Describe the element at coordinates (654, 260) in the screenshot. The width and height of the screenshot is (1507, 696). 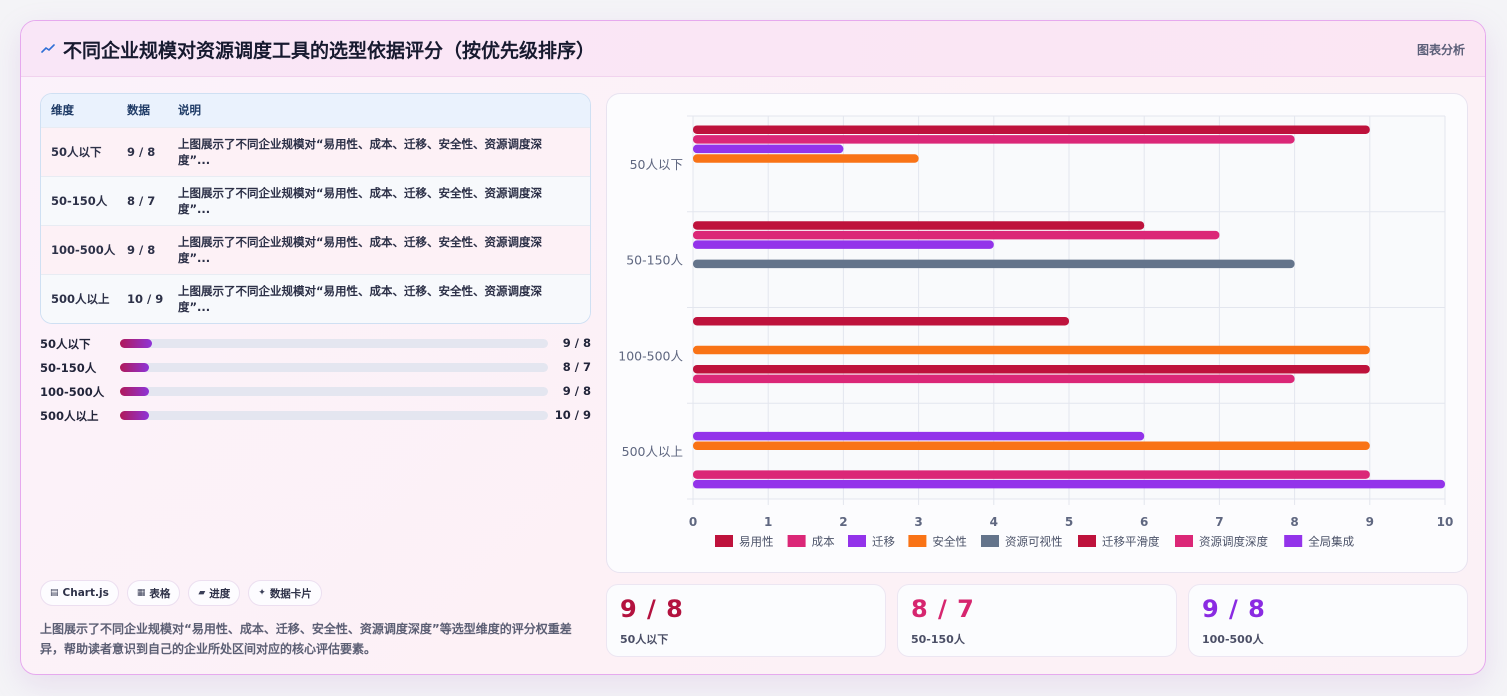
I see `y-tick-label: 50-150人` at that location.